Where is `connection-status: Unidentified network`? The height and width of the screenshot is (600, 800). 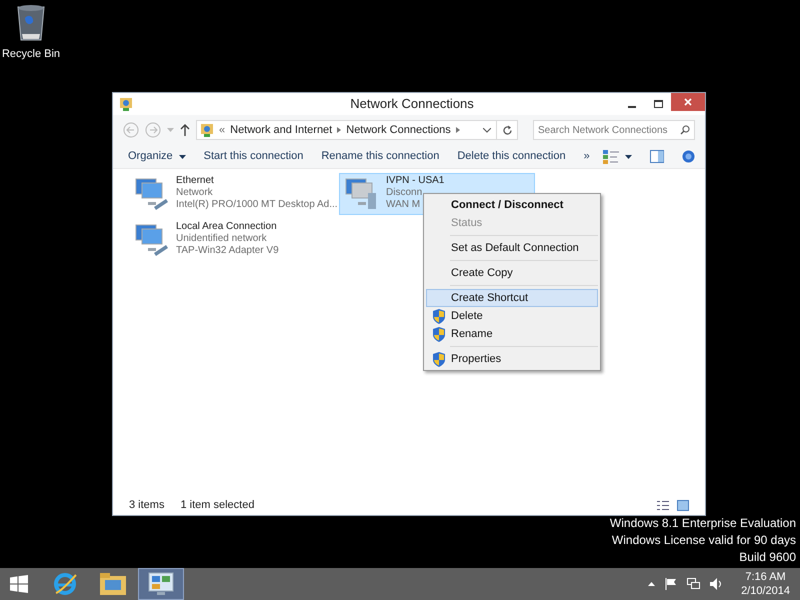 connection-status: Unidentified network is located at coordinates (222, 239).